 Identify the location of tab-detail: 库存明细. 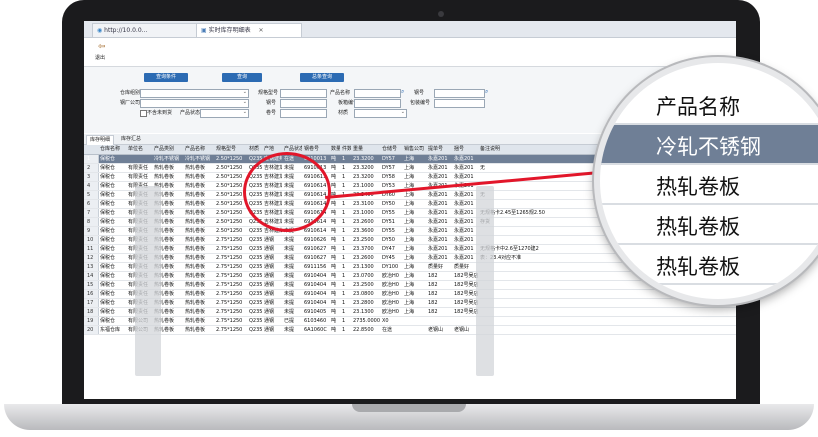
(100, 140).